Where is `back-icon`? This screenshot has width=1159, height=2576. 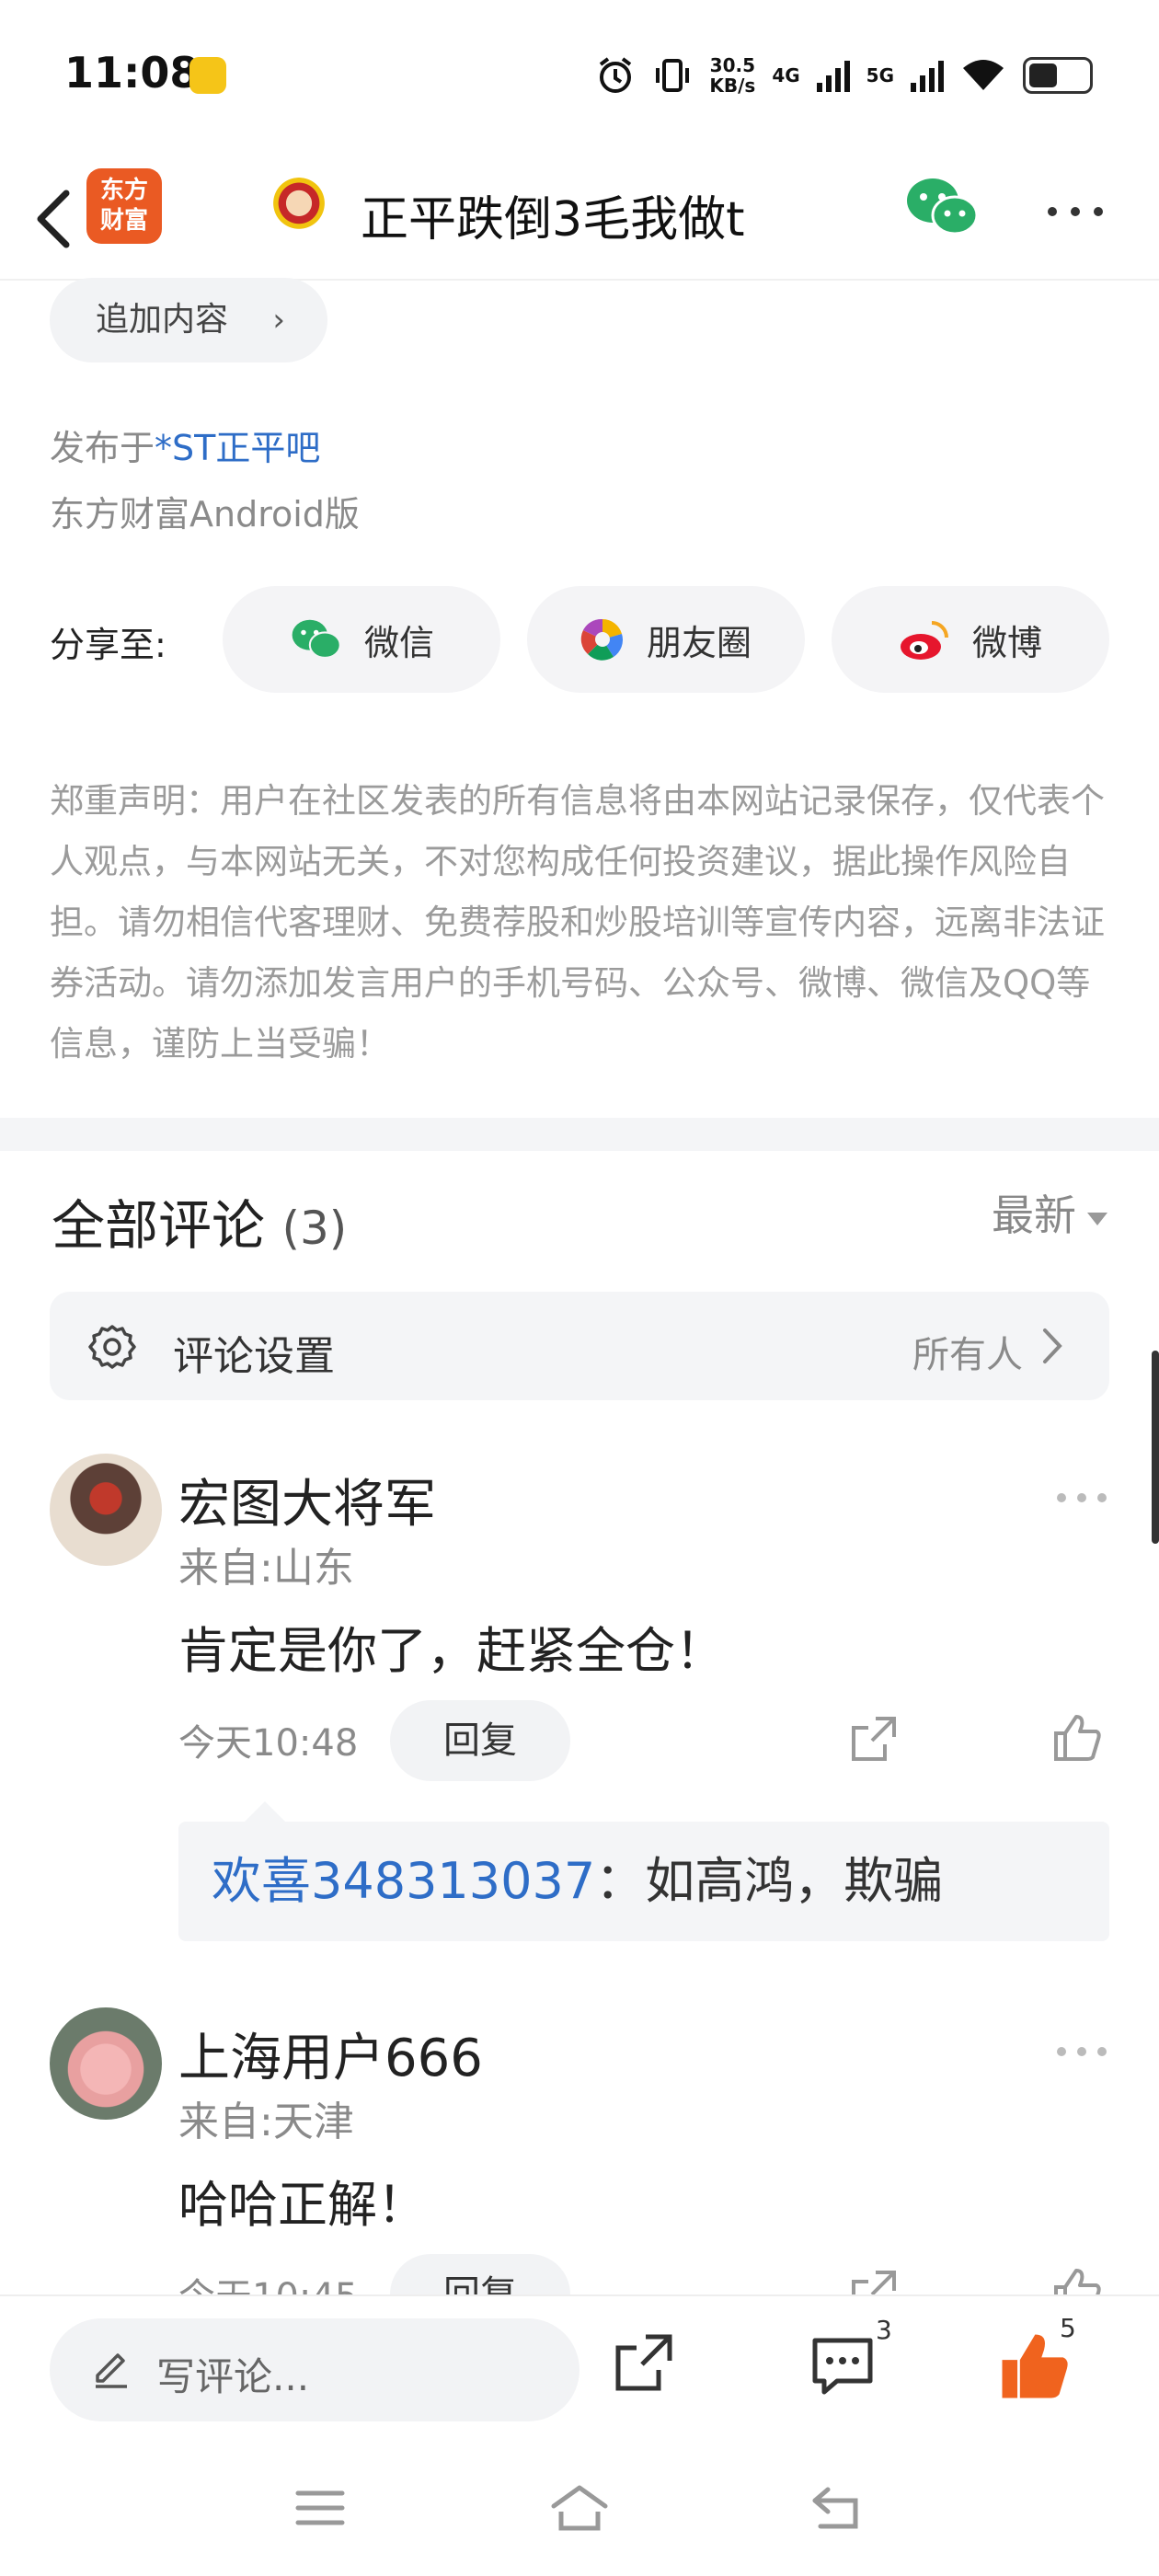
back-icon is located at coordinates (837, 2508).